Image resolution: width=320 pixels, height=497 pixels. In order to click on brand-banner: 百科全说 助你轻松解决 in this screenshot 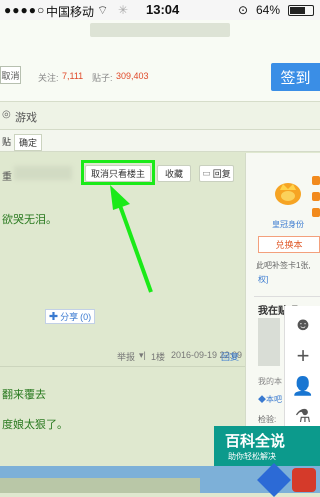, I will do `click(267, 446)`.